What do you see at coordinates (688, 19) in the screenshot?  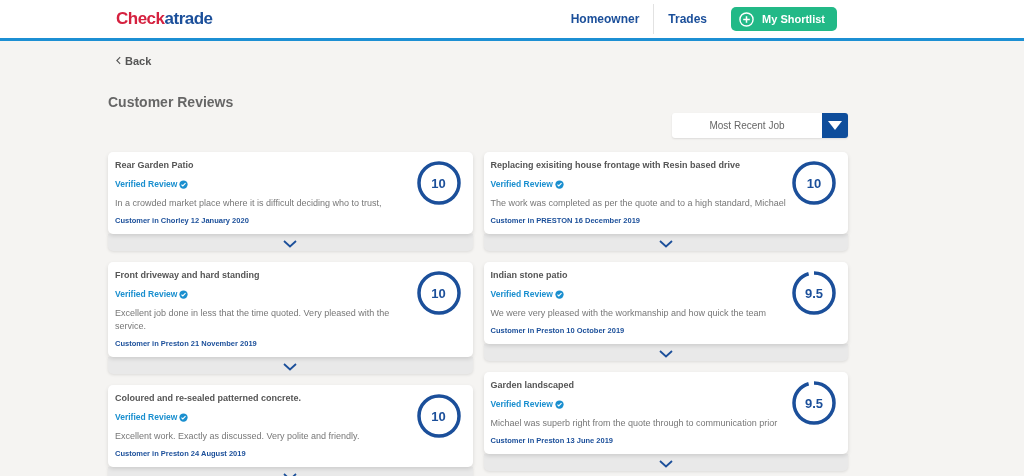 I see `nav-link: Trades` at bounding box center [688, 19].